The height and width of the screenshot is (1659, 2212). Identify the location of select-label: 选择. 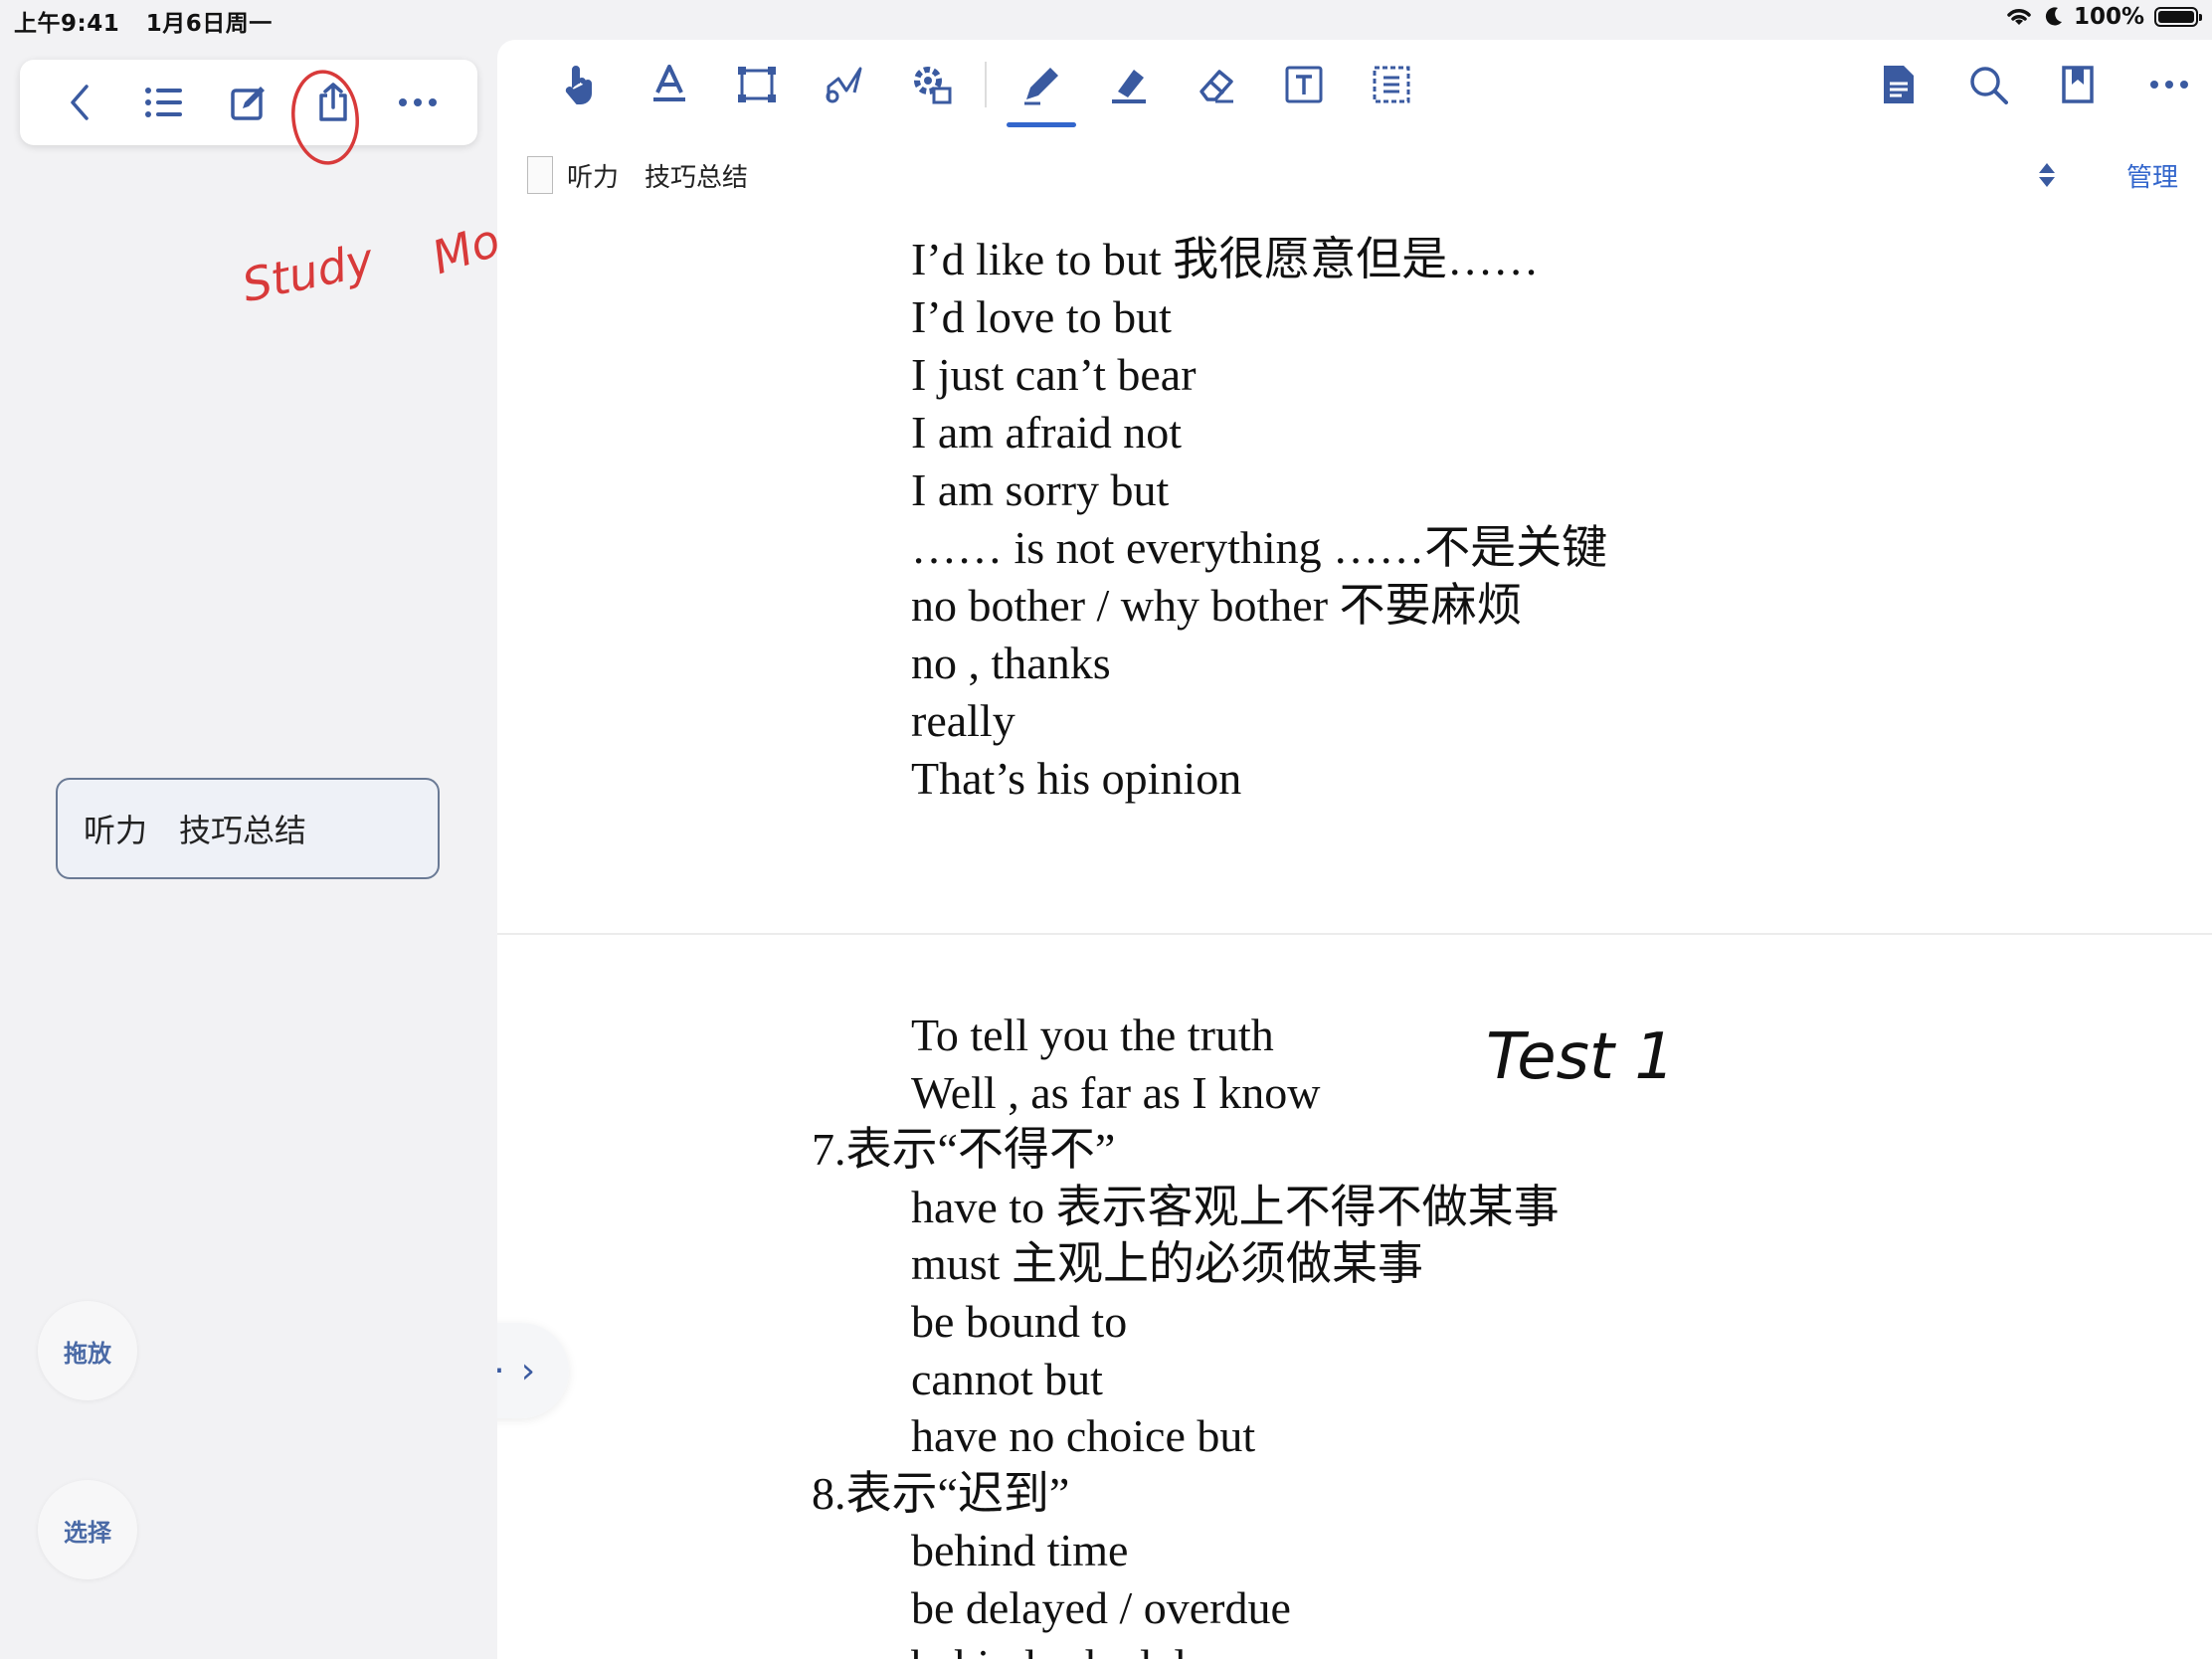
(87, 1532).